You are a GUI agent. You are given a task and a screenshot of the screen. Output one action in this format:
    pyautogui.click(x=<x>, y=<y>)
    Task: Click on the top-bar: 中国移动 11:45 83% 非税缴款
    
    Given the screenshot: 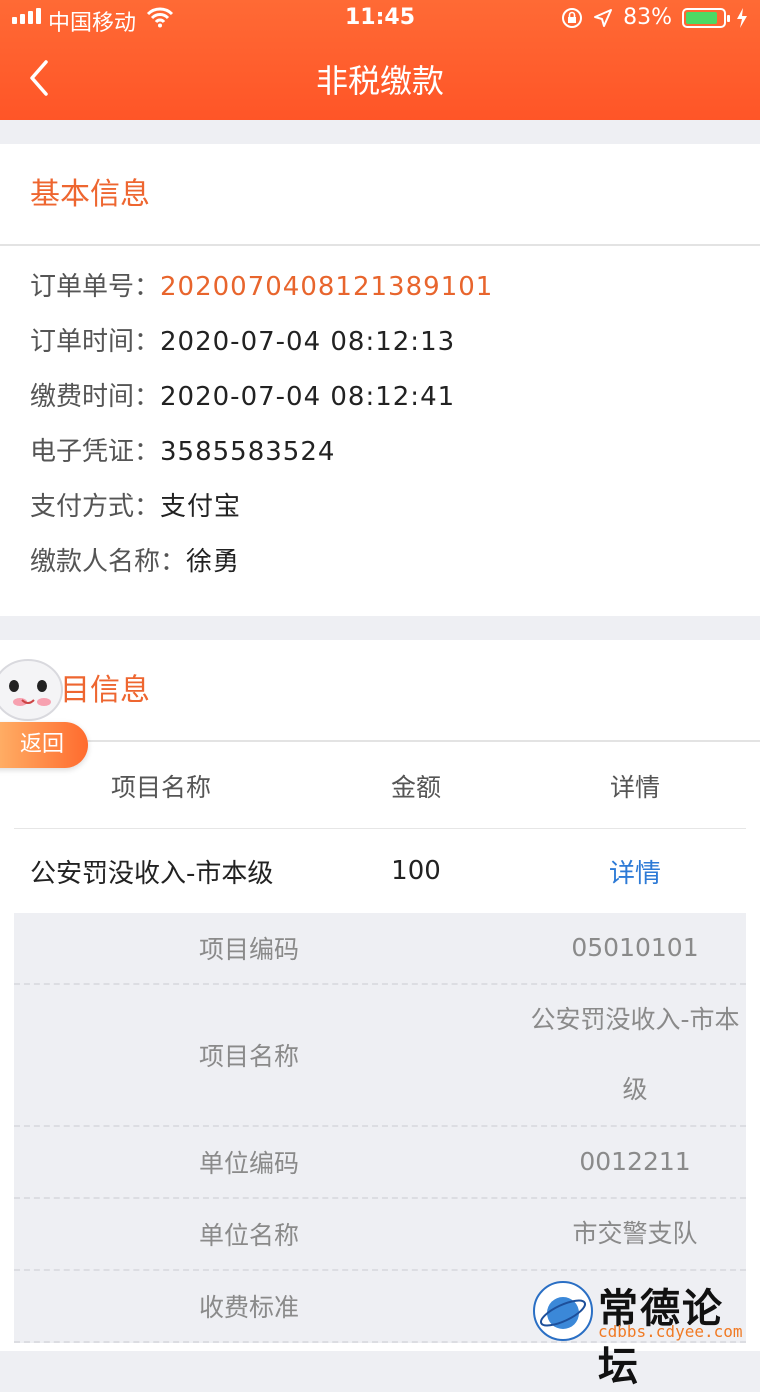 What is the action you would take?
    pyautogui.click(x=380, y=60)
    